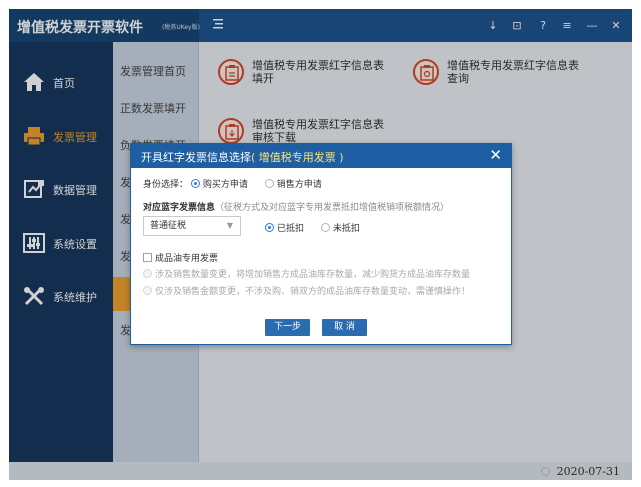  I want to click on deduct-option-label: 未抵扣, so click(346, 229).